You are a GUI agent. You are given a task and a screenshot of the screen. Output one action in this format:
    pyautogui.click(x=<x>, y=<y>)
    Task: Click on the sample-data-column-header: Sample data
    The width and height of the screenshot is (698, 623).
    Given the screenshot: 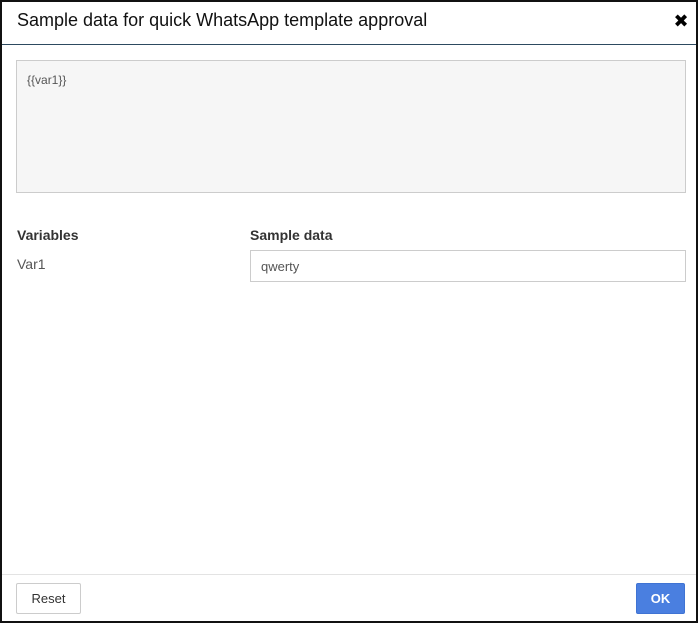 What is the action you would take?
    pyautogui.click(x=291, y=235)
    